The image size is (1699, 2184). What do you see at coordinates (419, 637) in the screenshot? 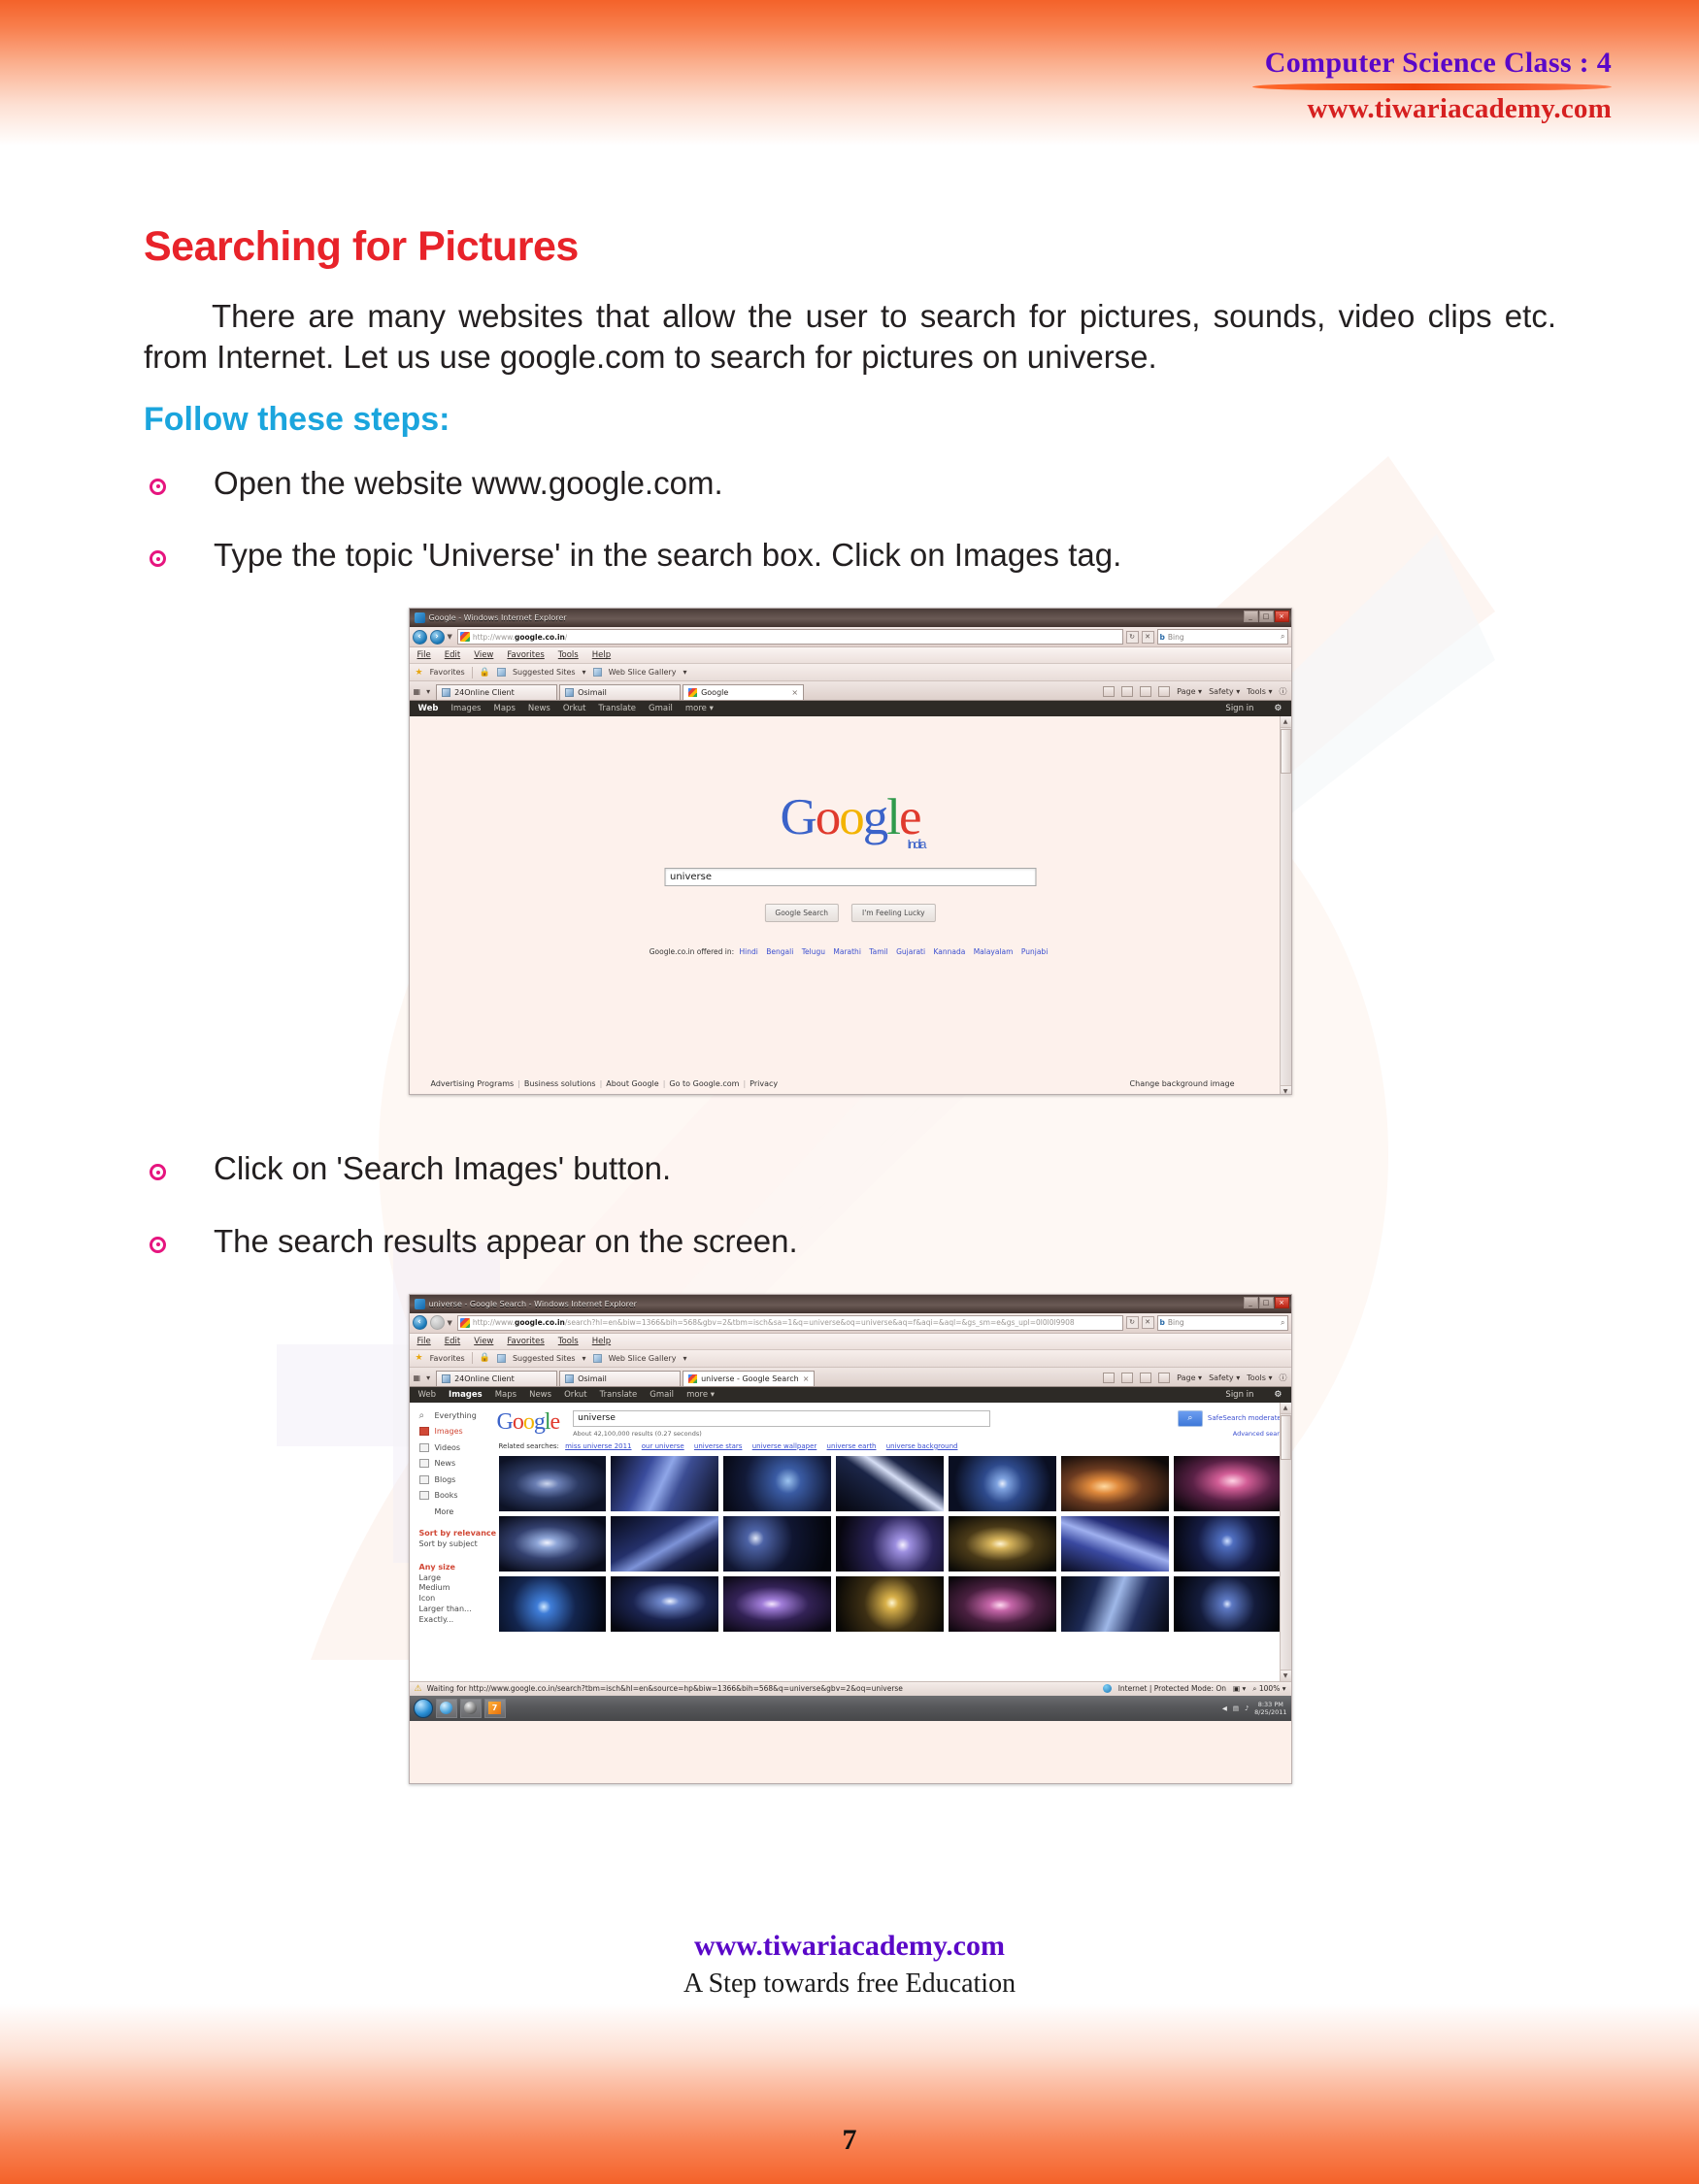
I see `back-icon: ‹` at bounding box center [419, 637].